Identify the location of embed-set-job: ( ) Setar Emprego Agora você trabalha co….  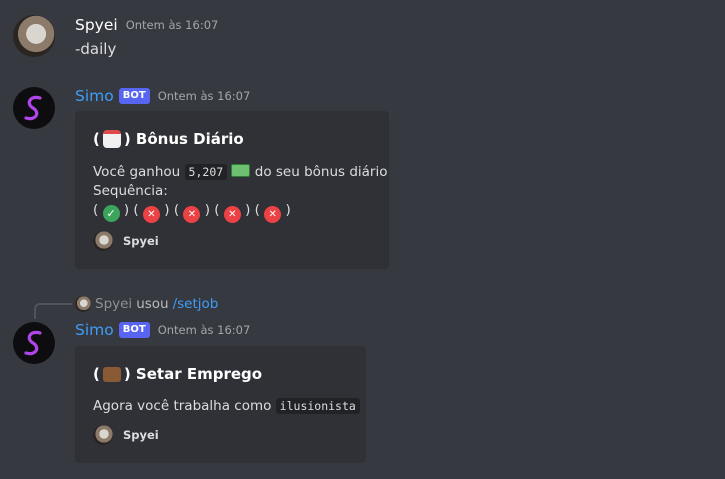
(220, 404).